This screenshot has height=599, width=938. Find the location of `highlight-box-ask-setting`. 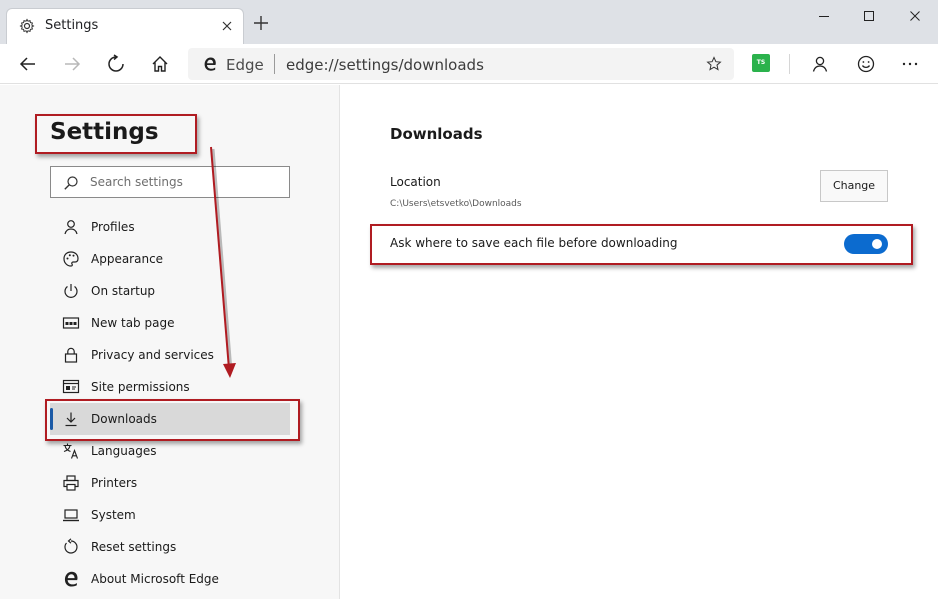

highlight-box-ask-setting is located at coordinates (641, 244).